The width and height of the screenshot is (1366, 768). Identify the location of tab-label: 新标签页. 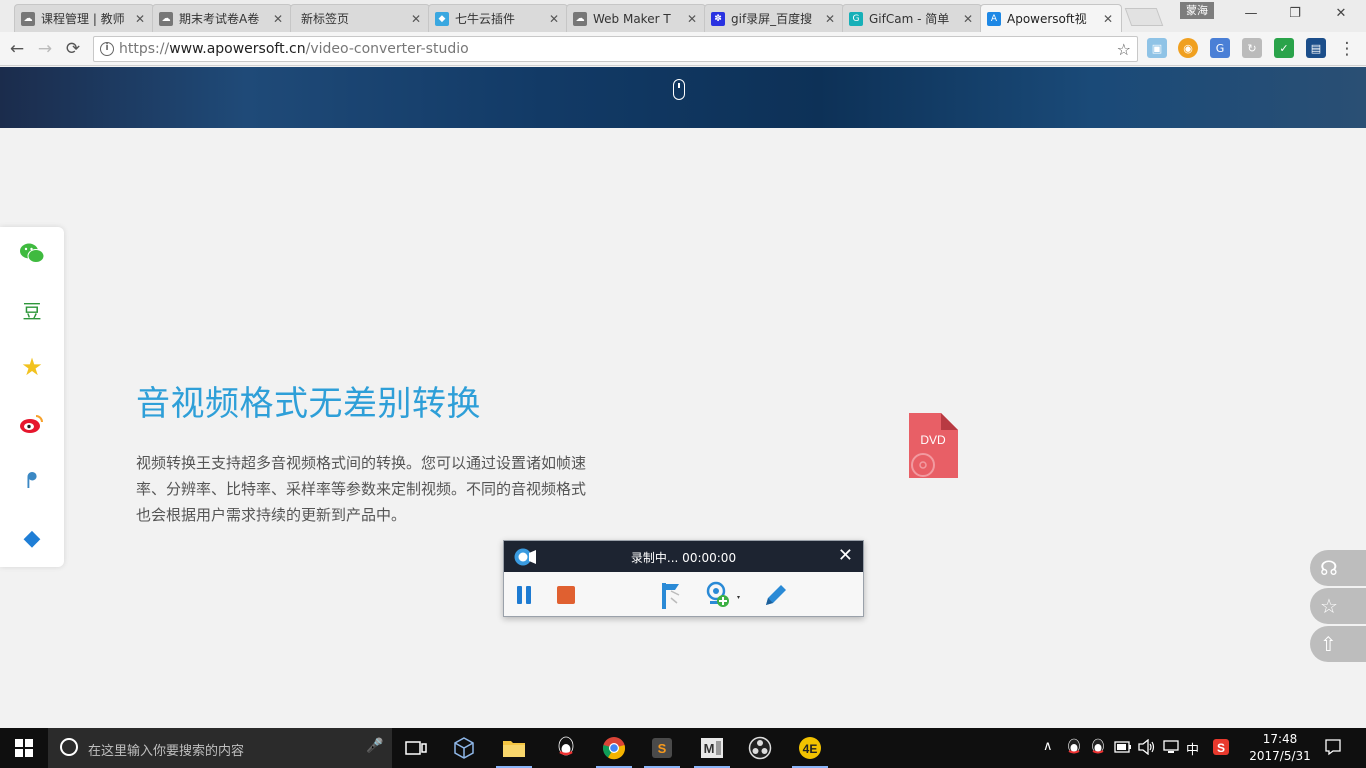
(325, 19).